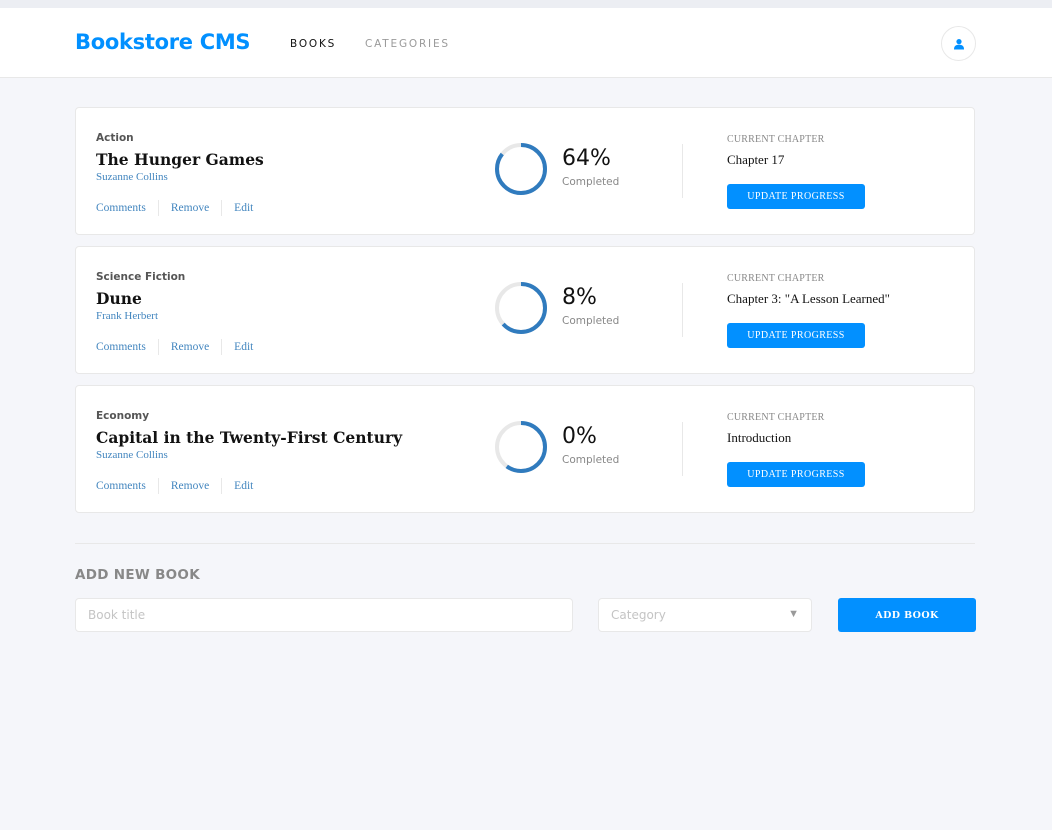 Image resolution: width=1052 pixels, height=830 pixels. What do you see at coordinates (638, 615) in the screenshot?
I see `category-select-value: Category` at bounding box center [638, 615].